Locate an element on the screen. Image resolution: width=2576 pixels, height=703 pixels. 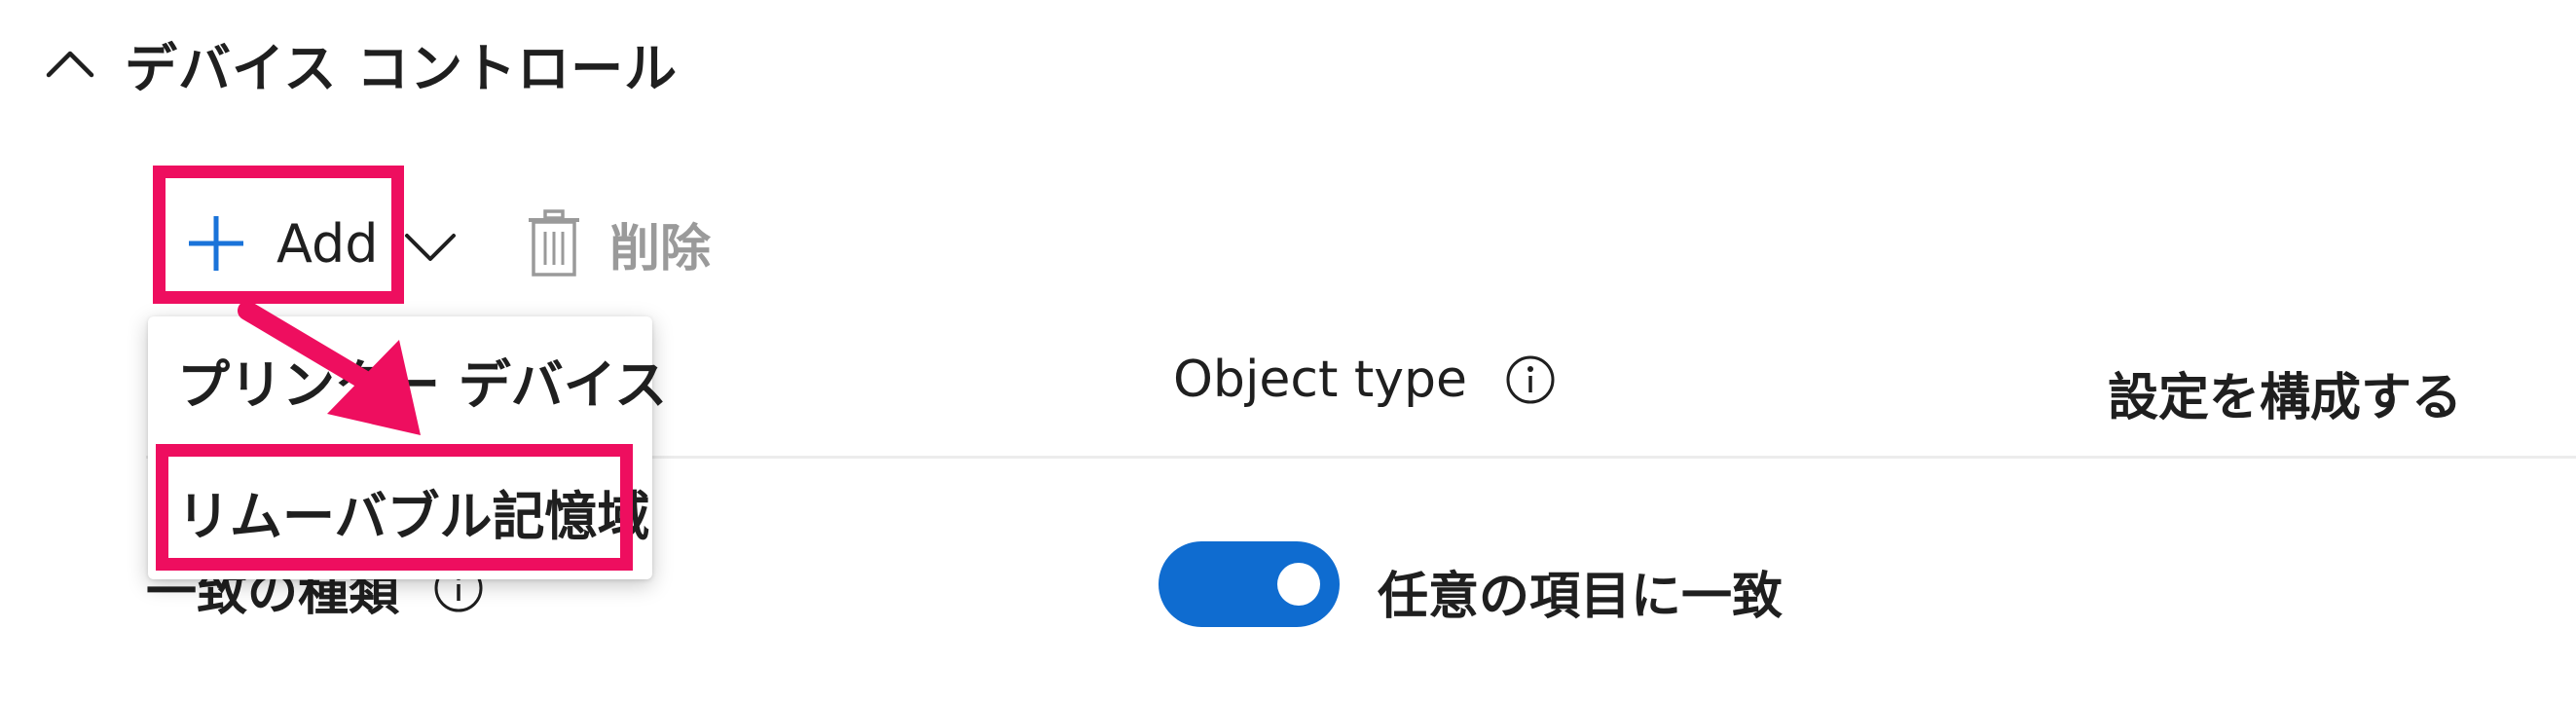
arrow-icon is located at coordinates (329, 368).